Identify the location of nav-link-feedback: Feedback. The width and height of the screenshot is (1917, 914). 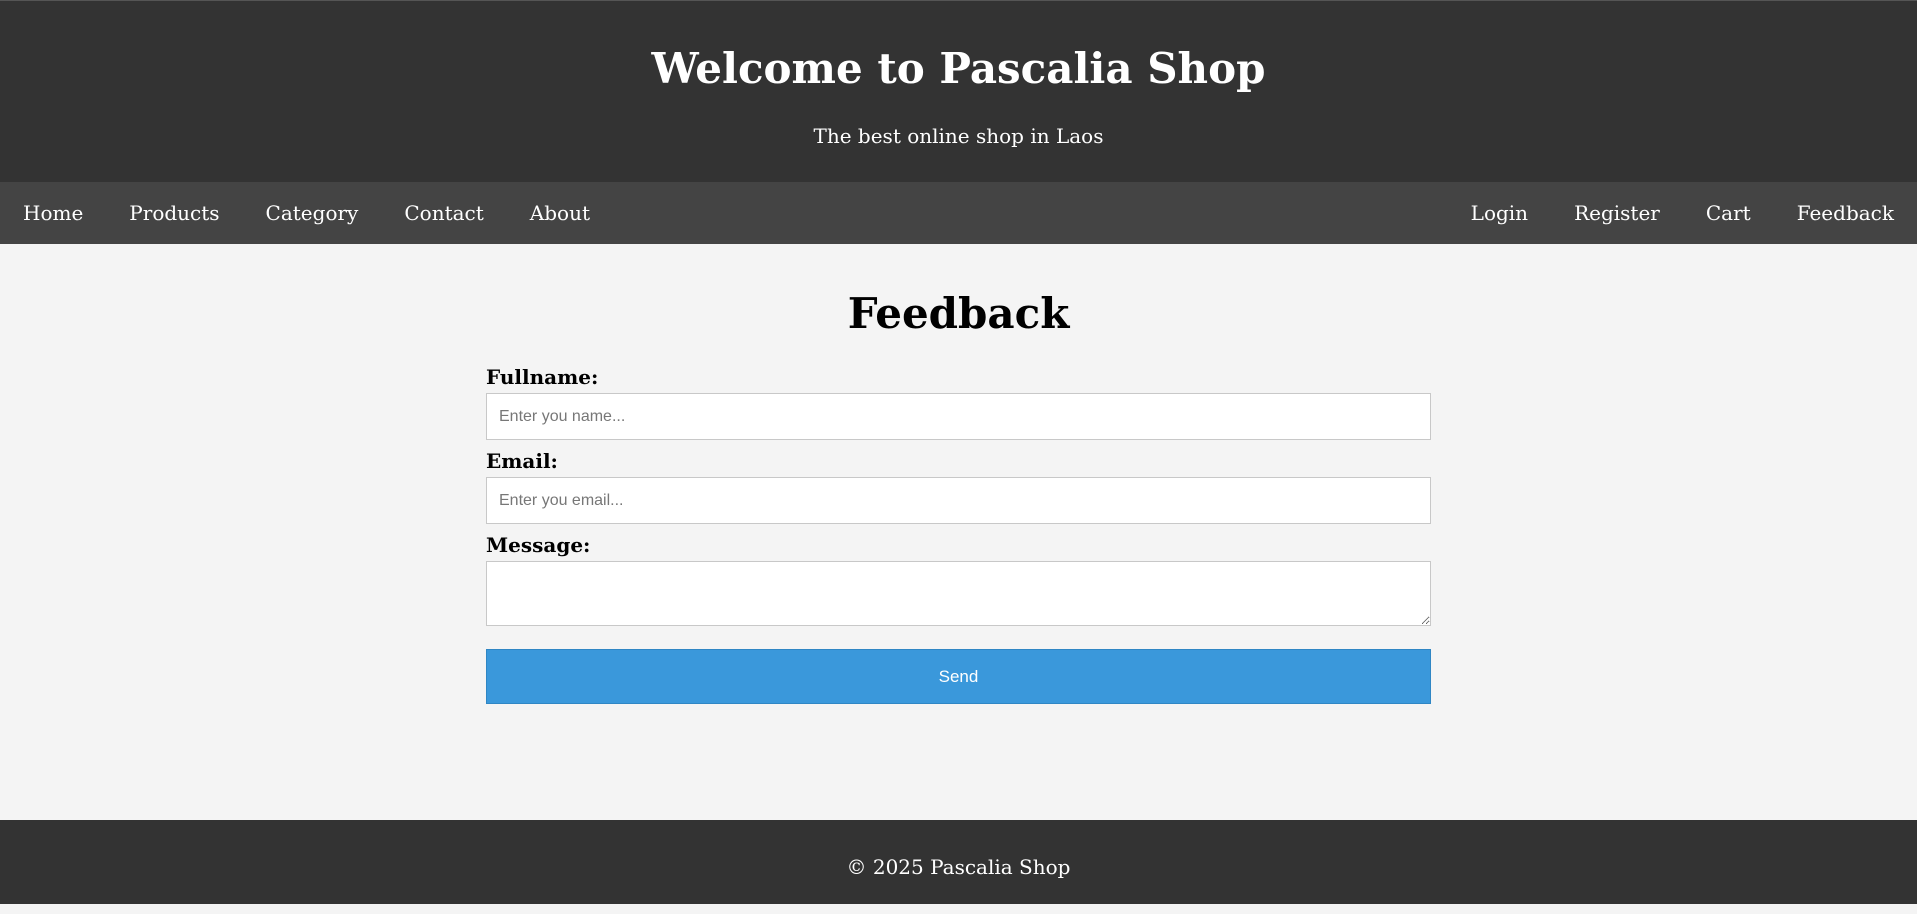
(1845, 213).